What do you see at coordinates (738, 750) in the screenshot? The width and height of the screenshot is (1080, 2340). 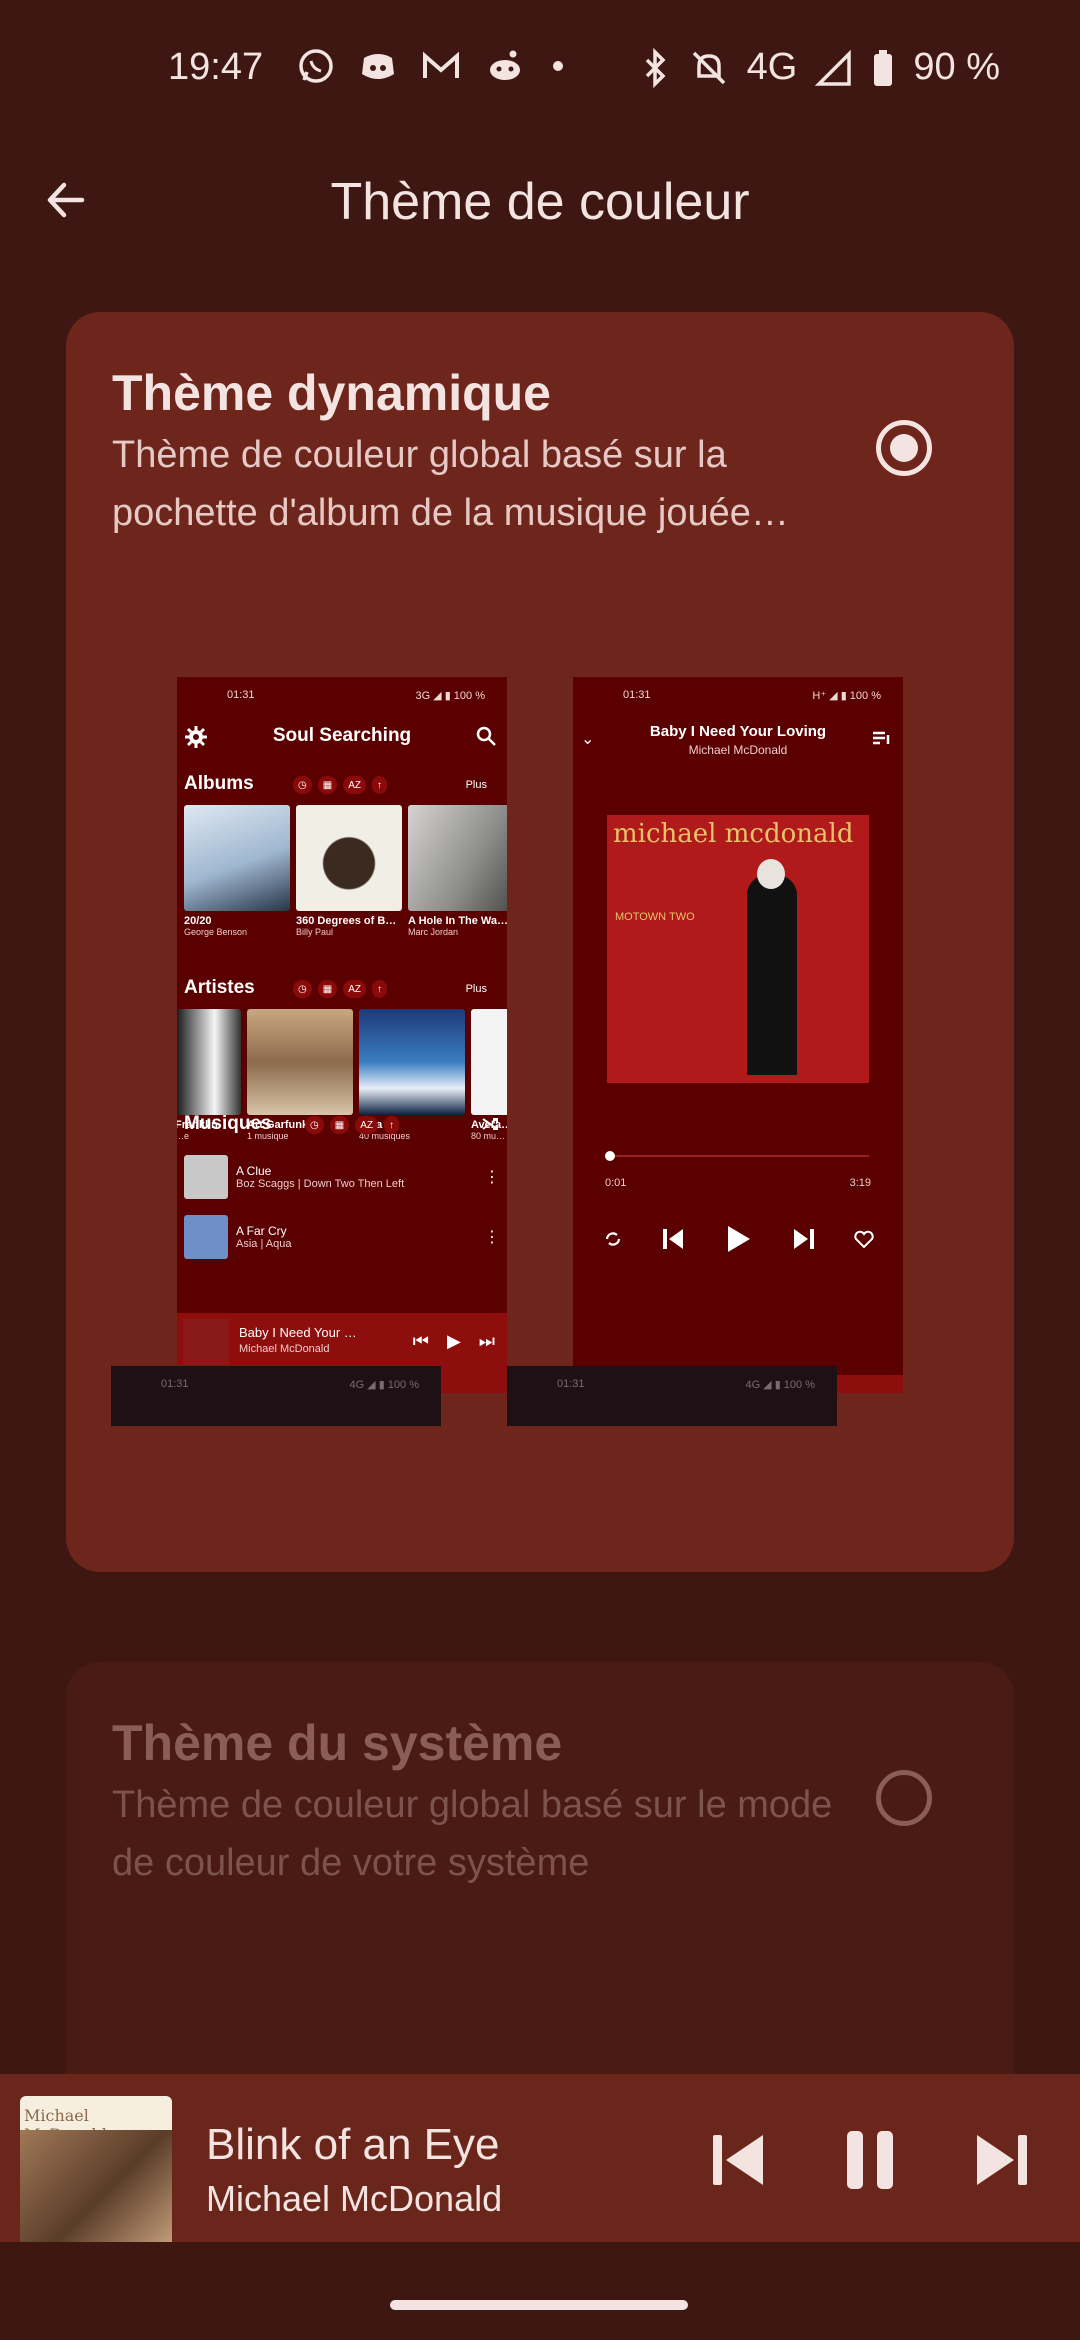 I see `now-playing-artist: Michael McDonald` at bounding box center [738, 750].